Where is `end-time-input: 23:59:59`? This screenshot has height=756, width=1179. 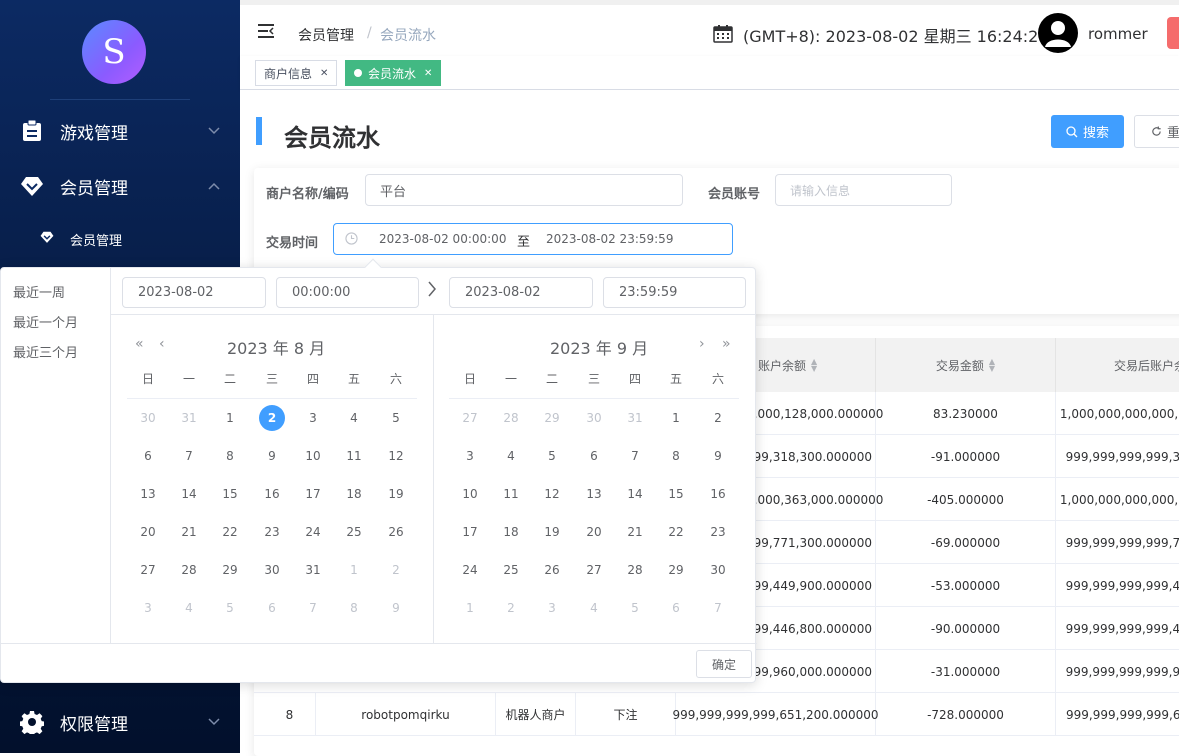 end-time-input: 23:59:59 is located at coordinates (674, 292).